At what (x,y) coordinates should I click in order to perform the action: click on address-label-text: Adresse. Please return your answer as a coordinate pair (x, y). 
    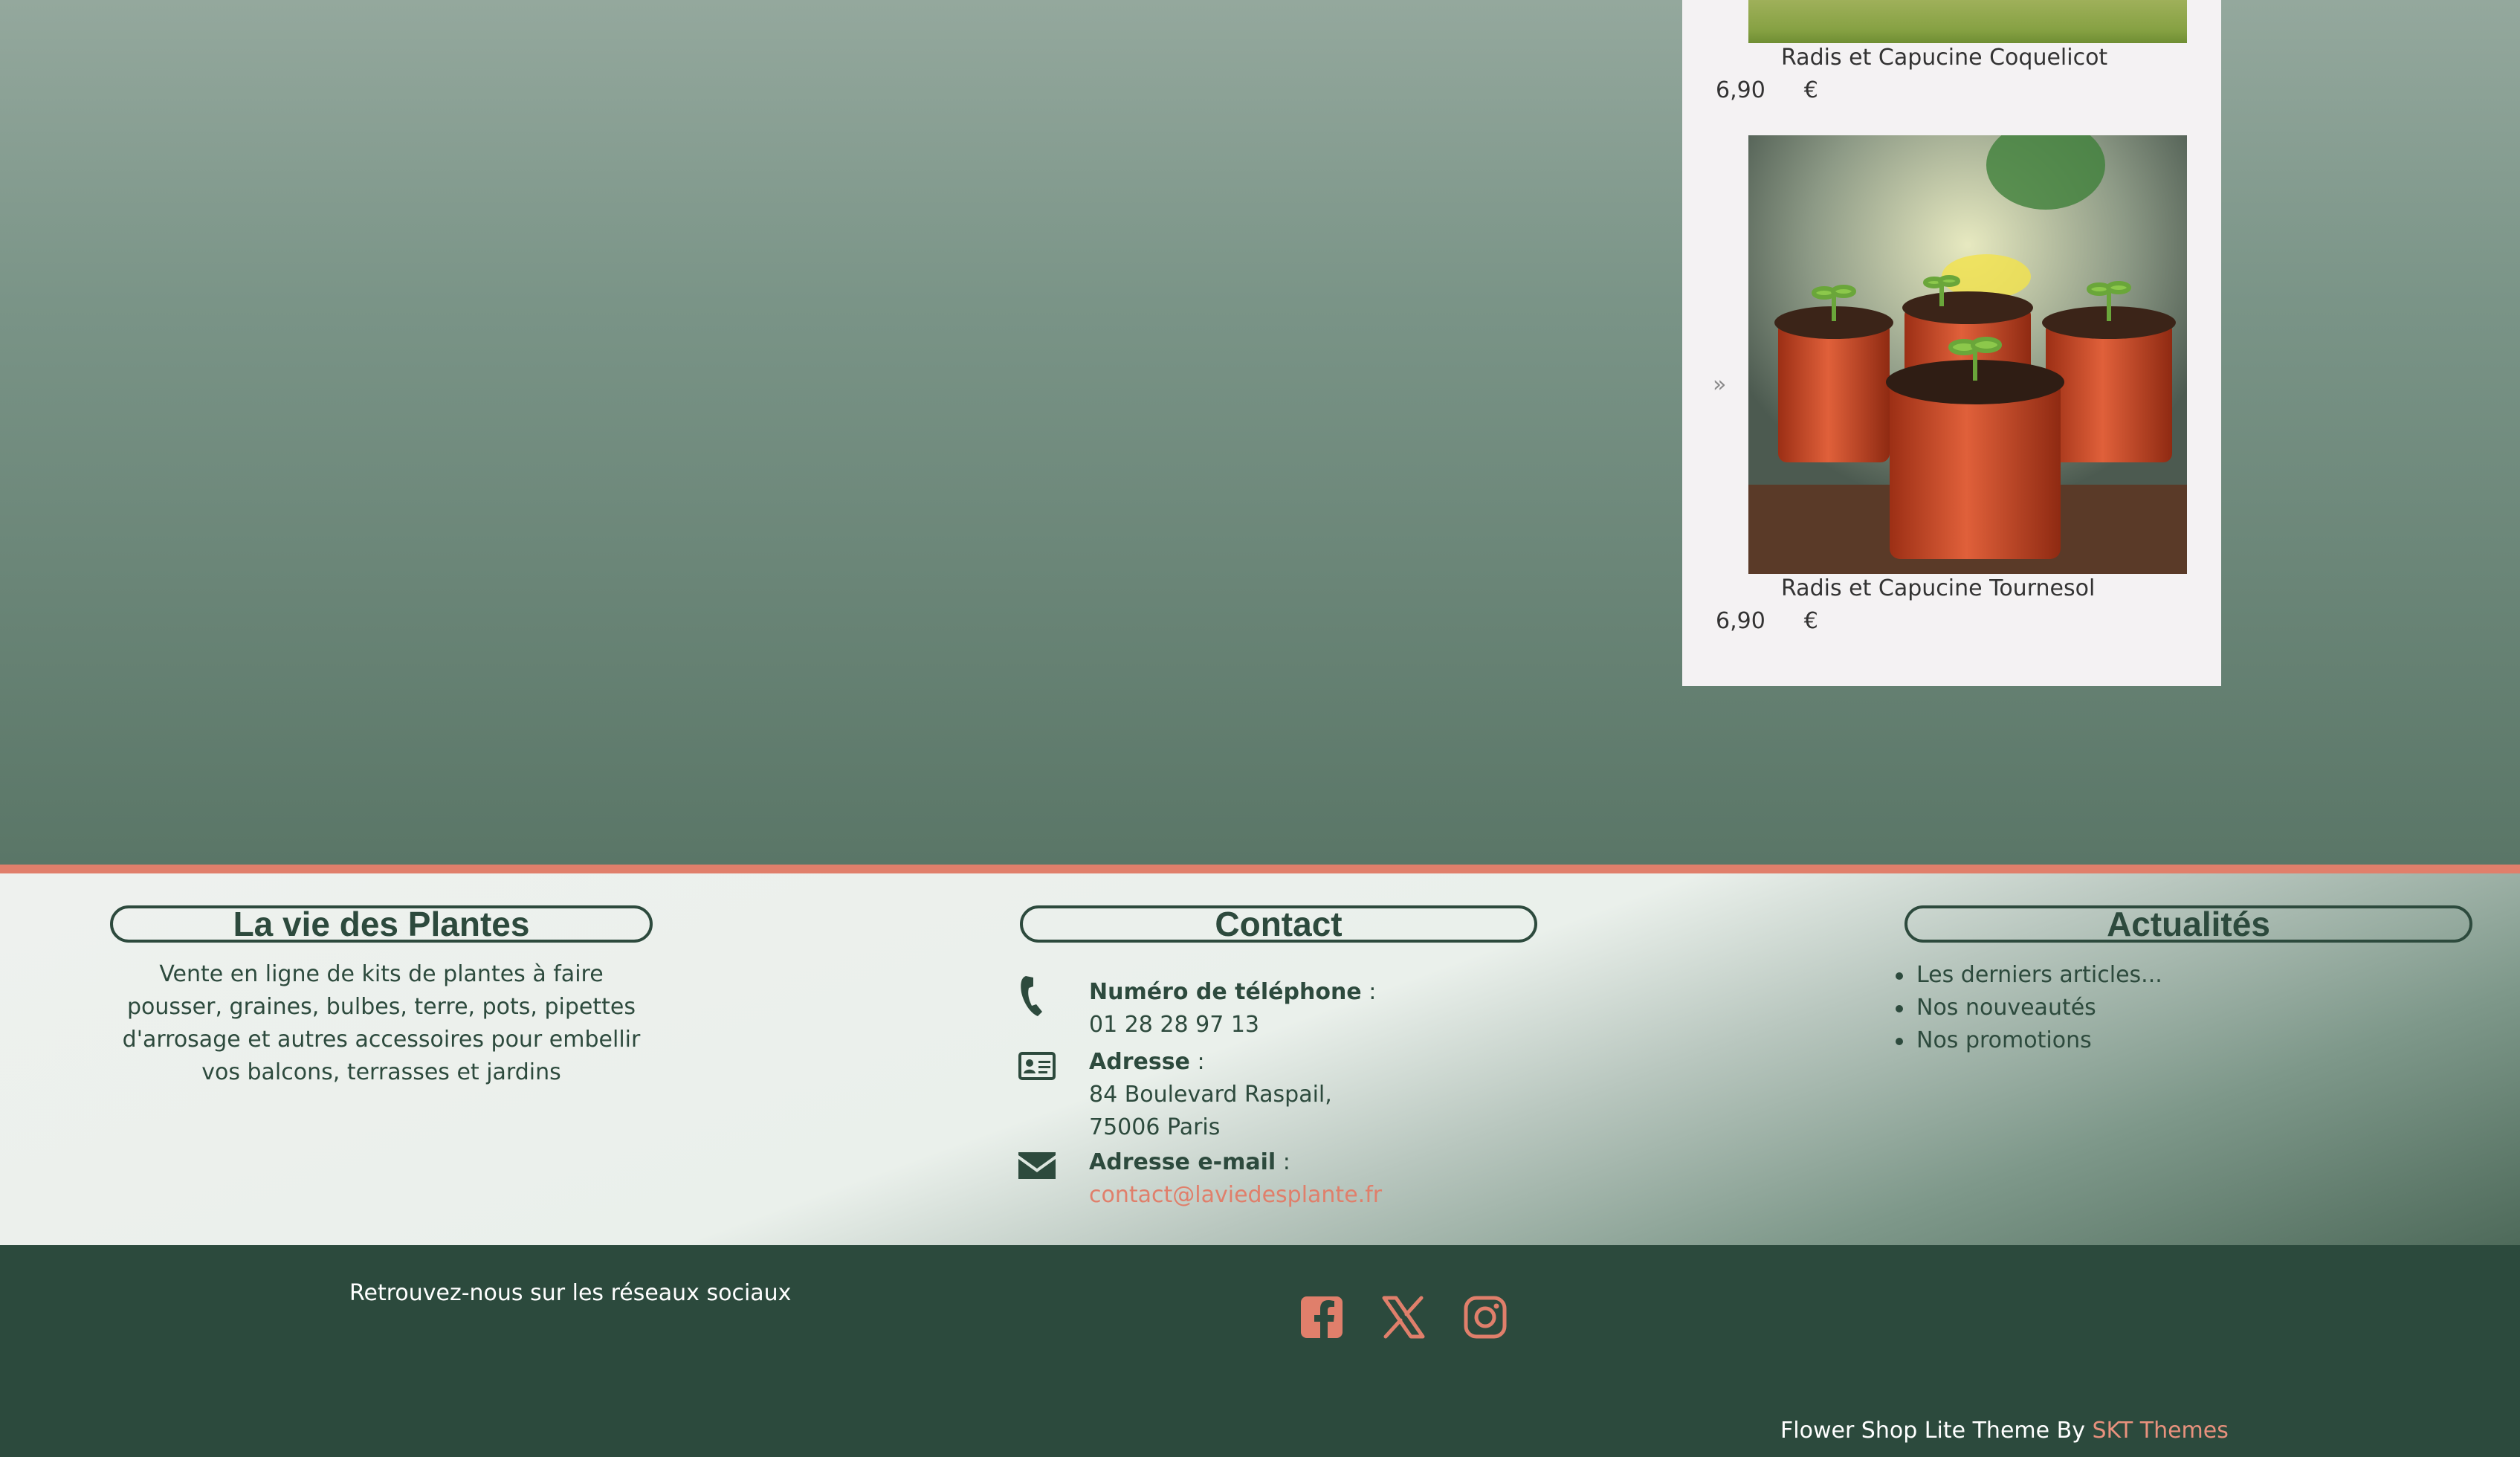
    Looking at the image, I should click on (1140, 1062).